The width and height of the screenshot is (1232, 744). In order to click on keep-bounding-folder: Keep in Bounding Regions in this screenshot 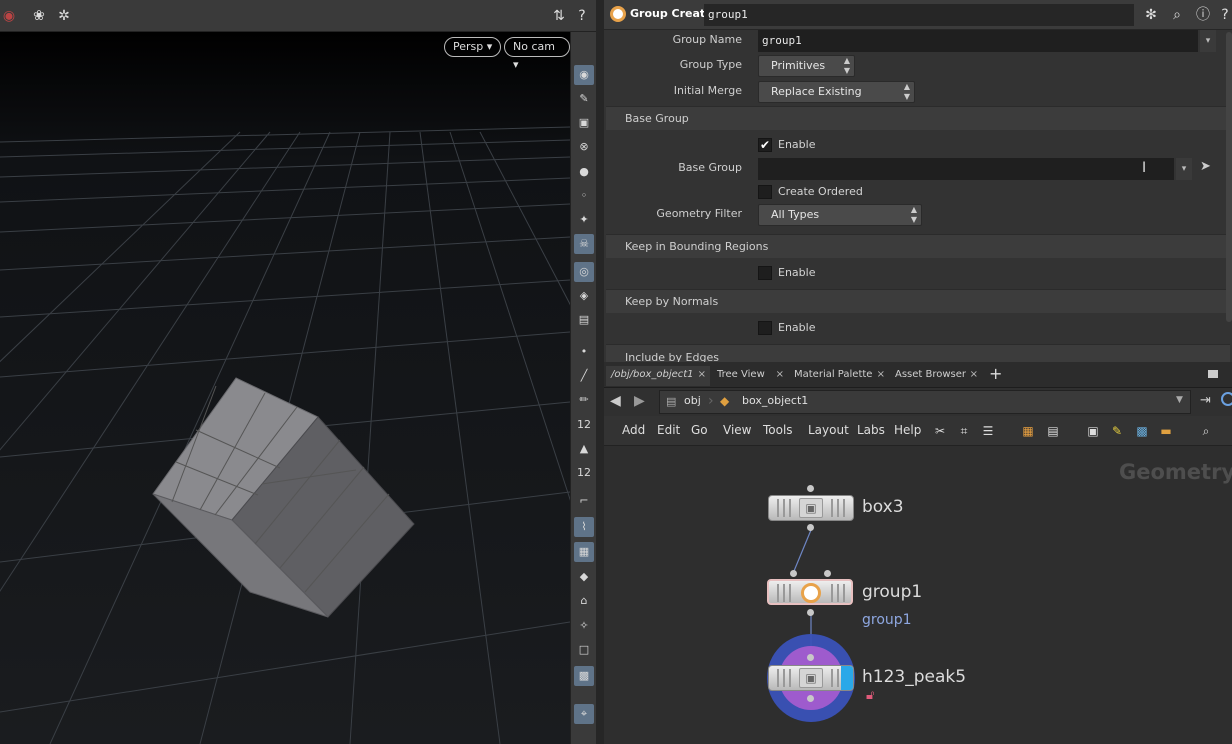, I will do `click(918, 246)`.